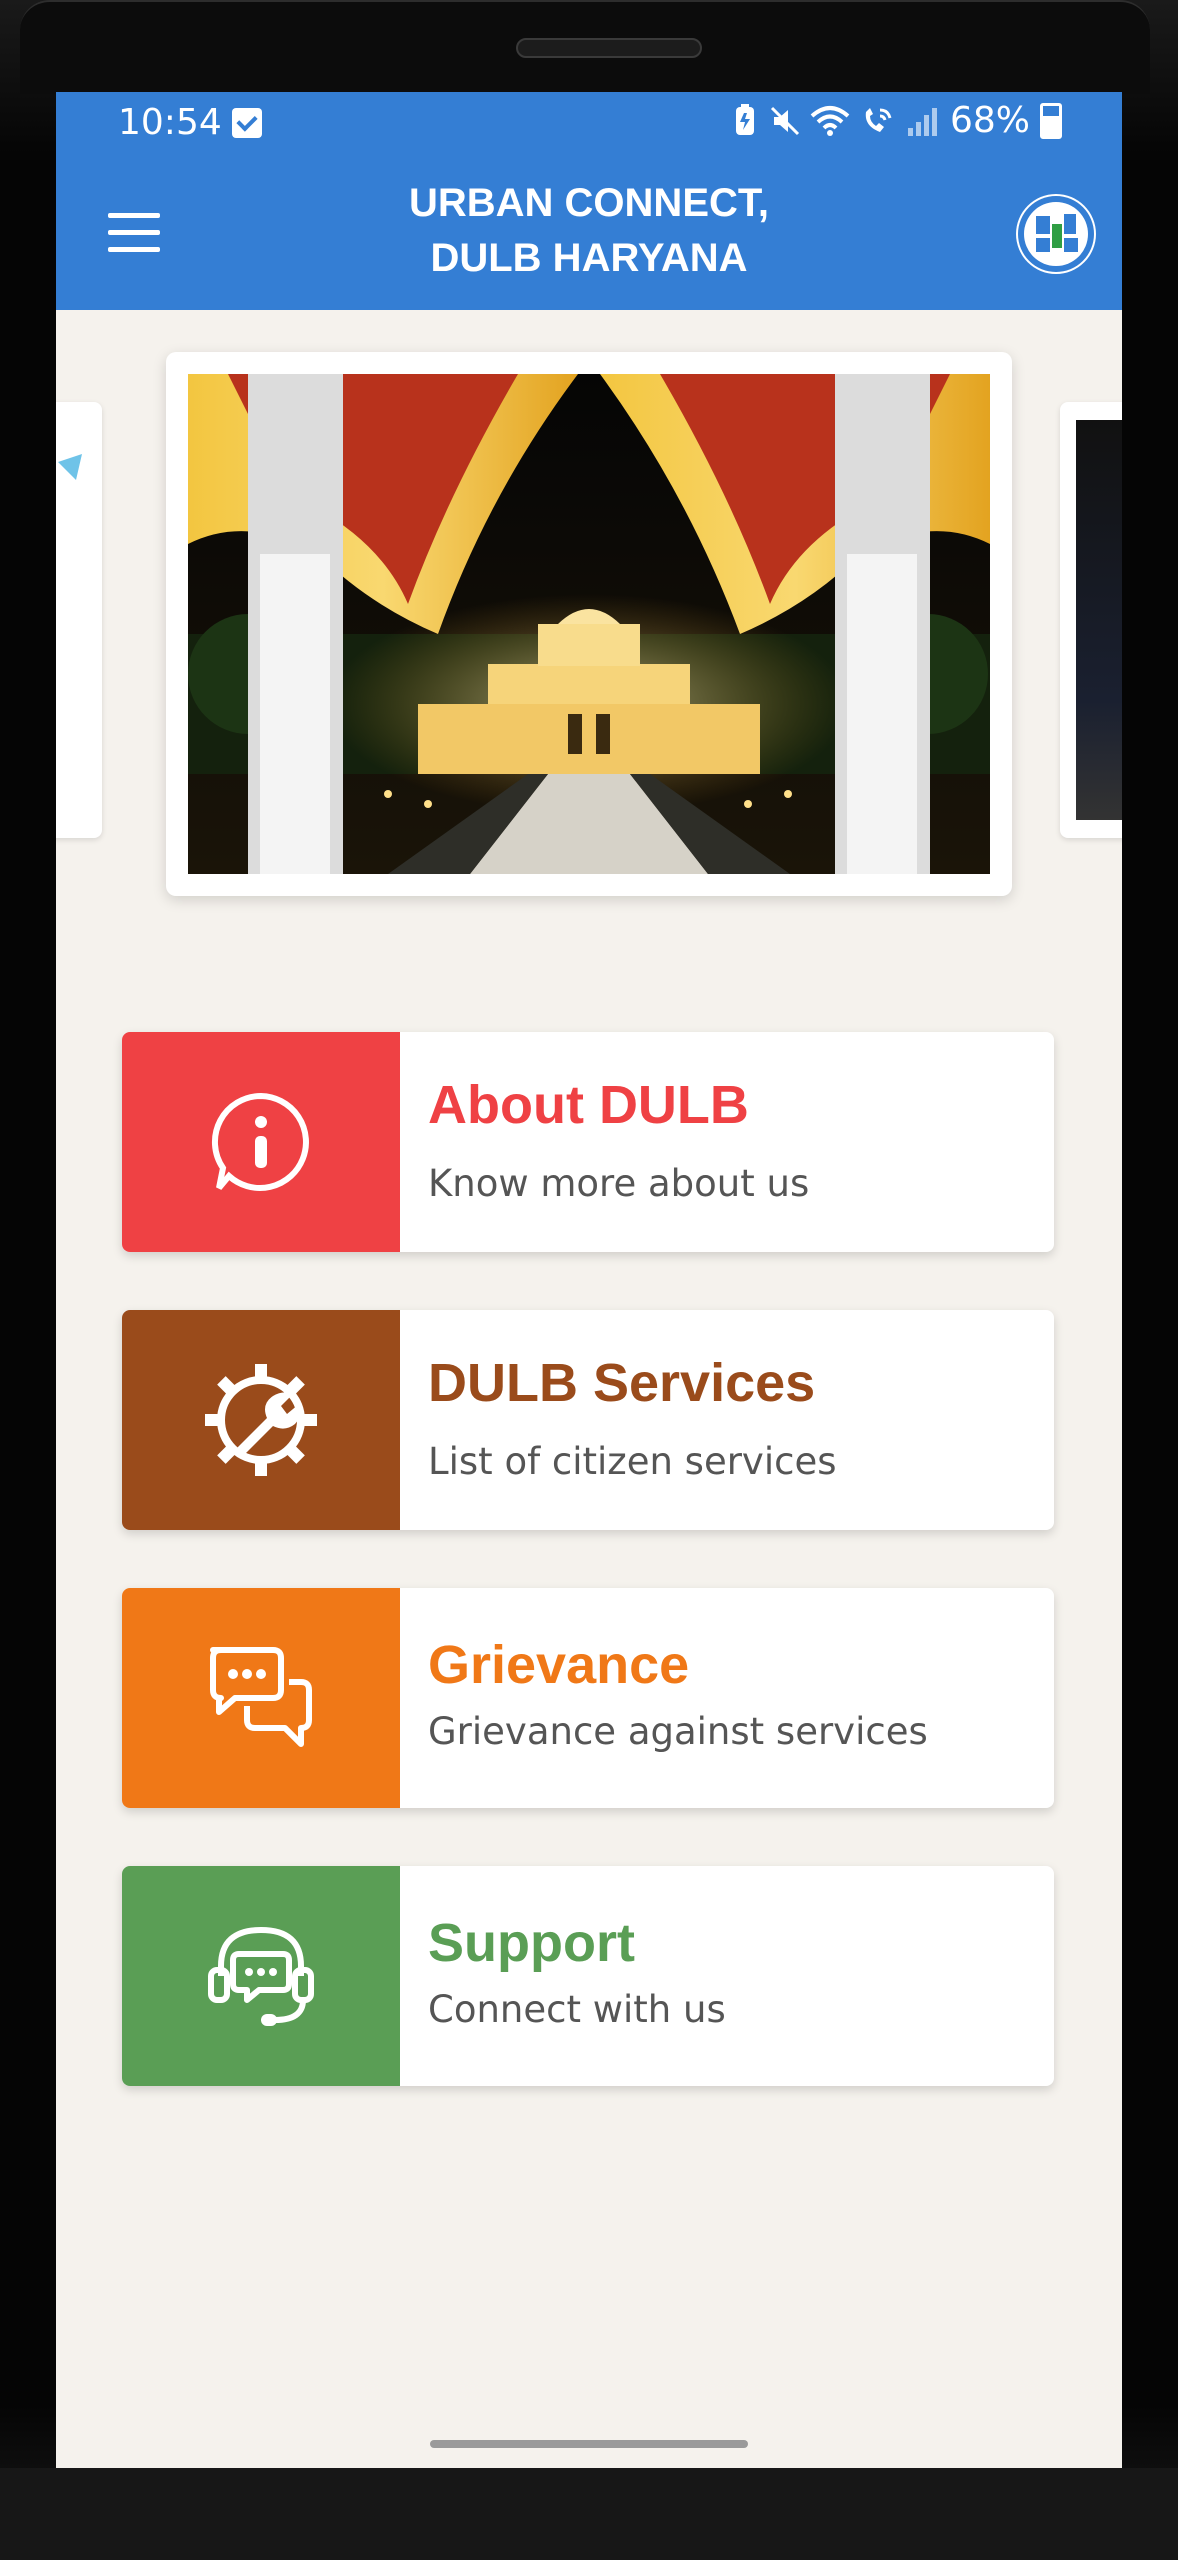  What do you see at coordinates (588, 1698) in the screenshot?
I see `grievance-card: Grievance Grievance against services` at bounding box center [588, 1698].